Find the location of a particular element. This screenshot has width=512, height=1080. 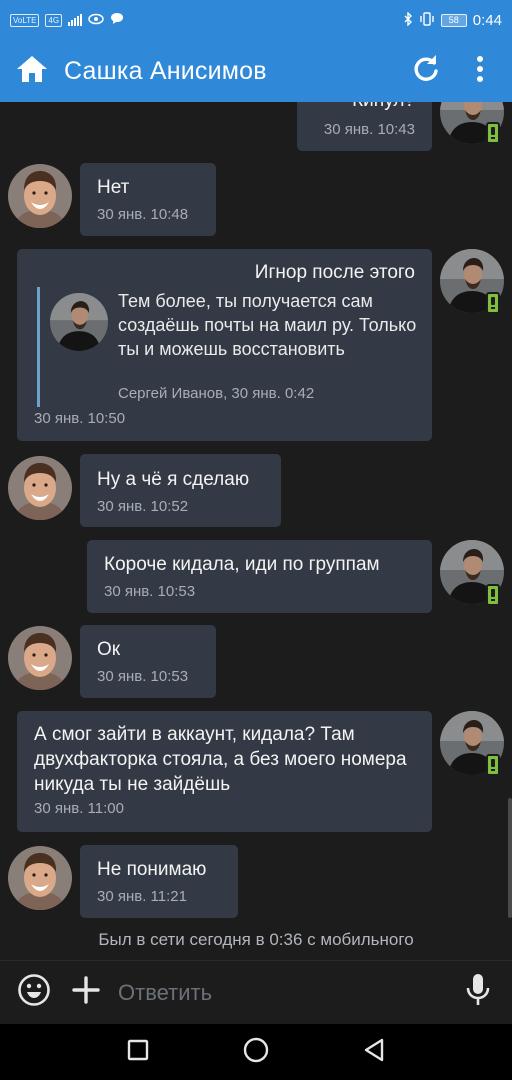

message-time: 30 янв. 10:48 is located at coordinates (143, 214).